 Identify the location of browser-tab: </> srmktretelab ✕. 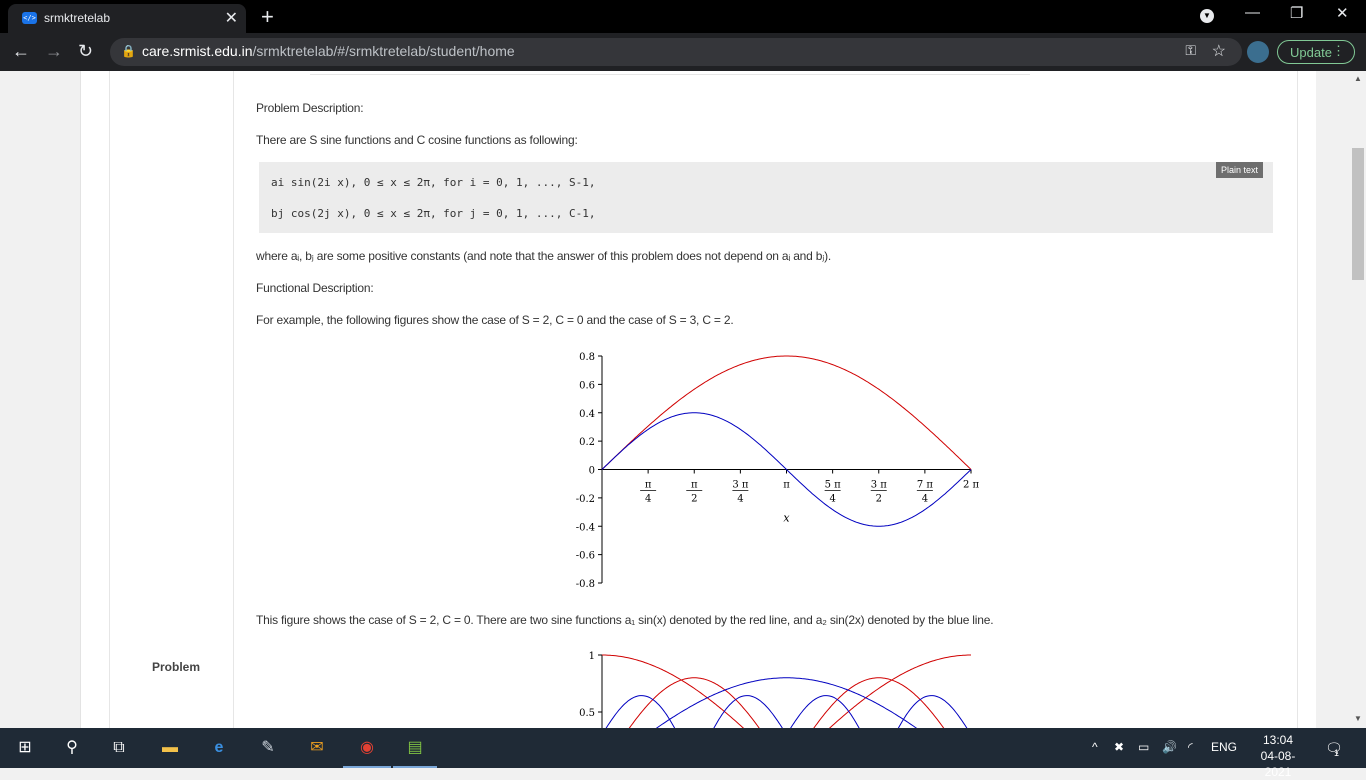
(127, 18).